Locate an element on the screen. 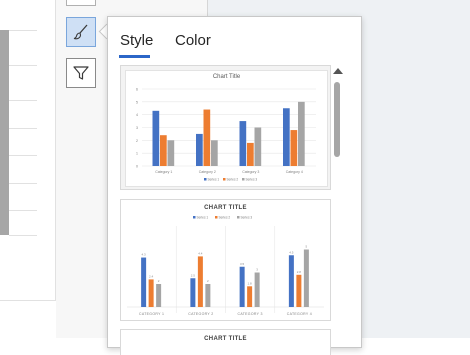  chart-title: CHART TITLE is located at coordinates (225, 339).